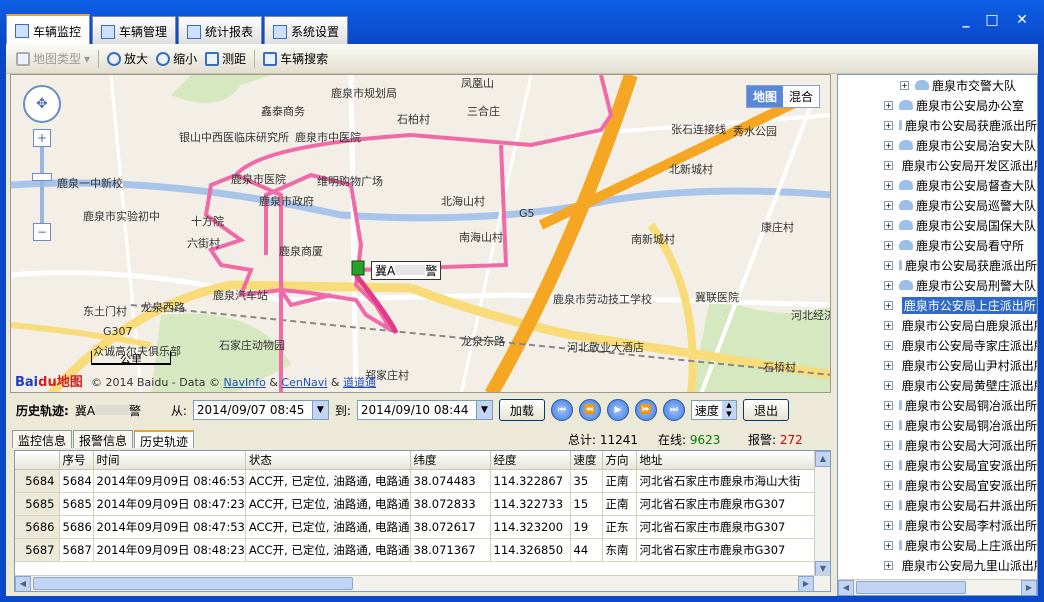 The width and height of the screenshot is (1044, 602). Describe the element at coordinates (801, 96) in the screenshot. I see `hybrid-mode-button: 混合` at that location.